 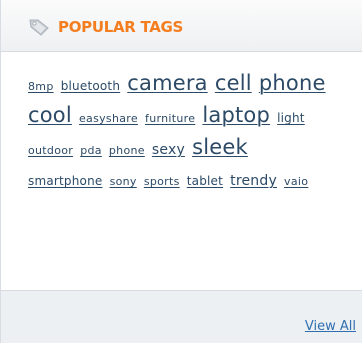 What do you see at coordinates (121, 27) in the screenshot?
I see `widget-title: POPULAR TAGS` at bounding box center [121, 27].